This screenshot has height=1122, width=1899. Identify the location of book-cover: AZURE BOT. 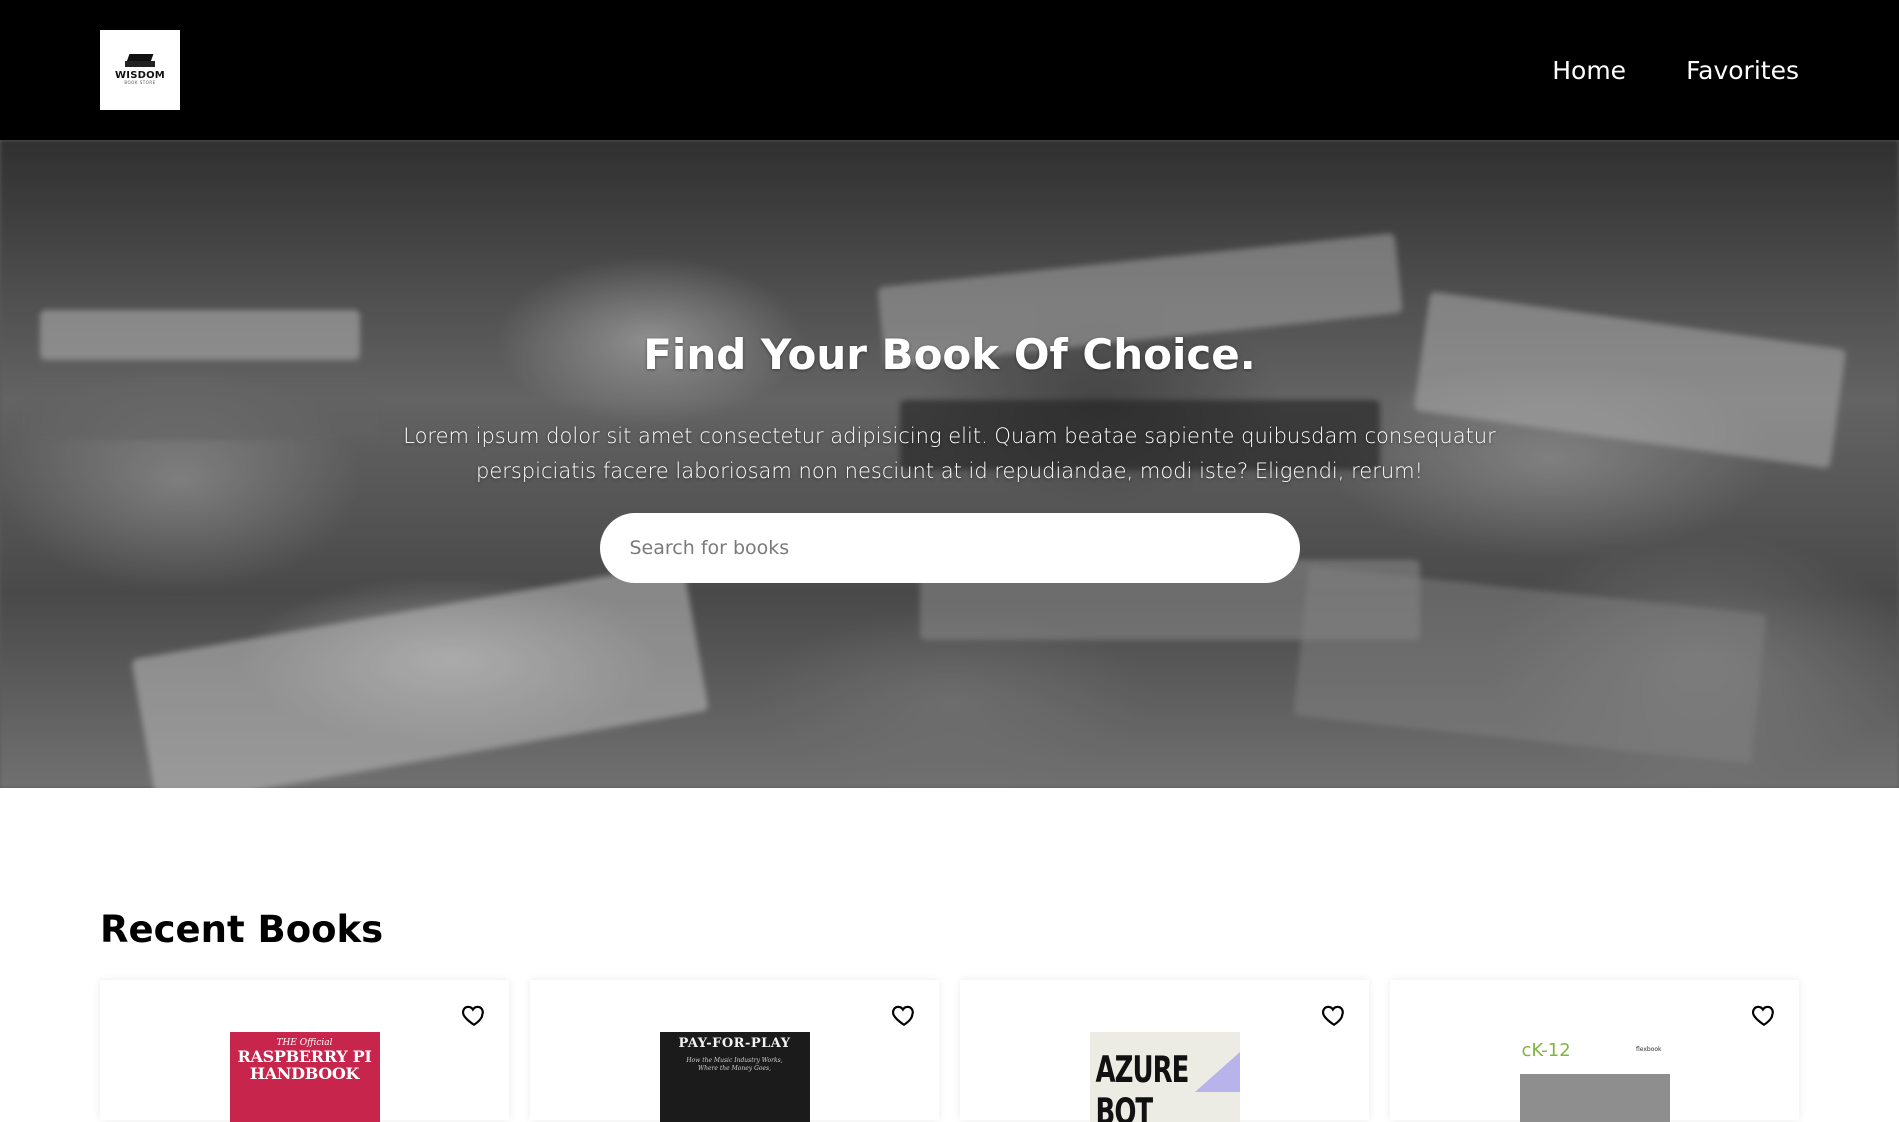
(1164, 1077).